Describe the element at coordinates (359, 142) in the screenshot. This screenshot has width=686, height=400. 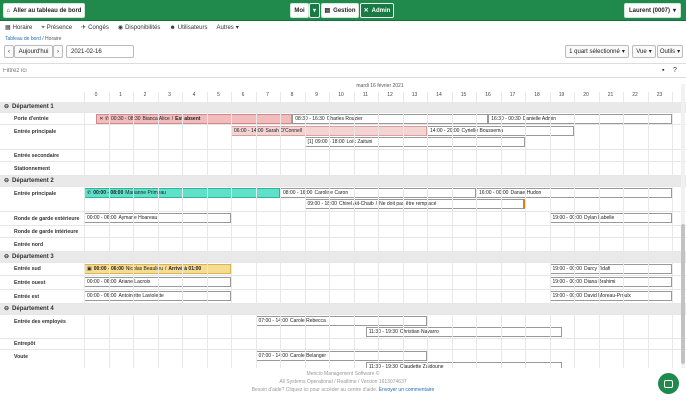
I see `shift-employee: Loïc Zaituni` at that location.